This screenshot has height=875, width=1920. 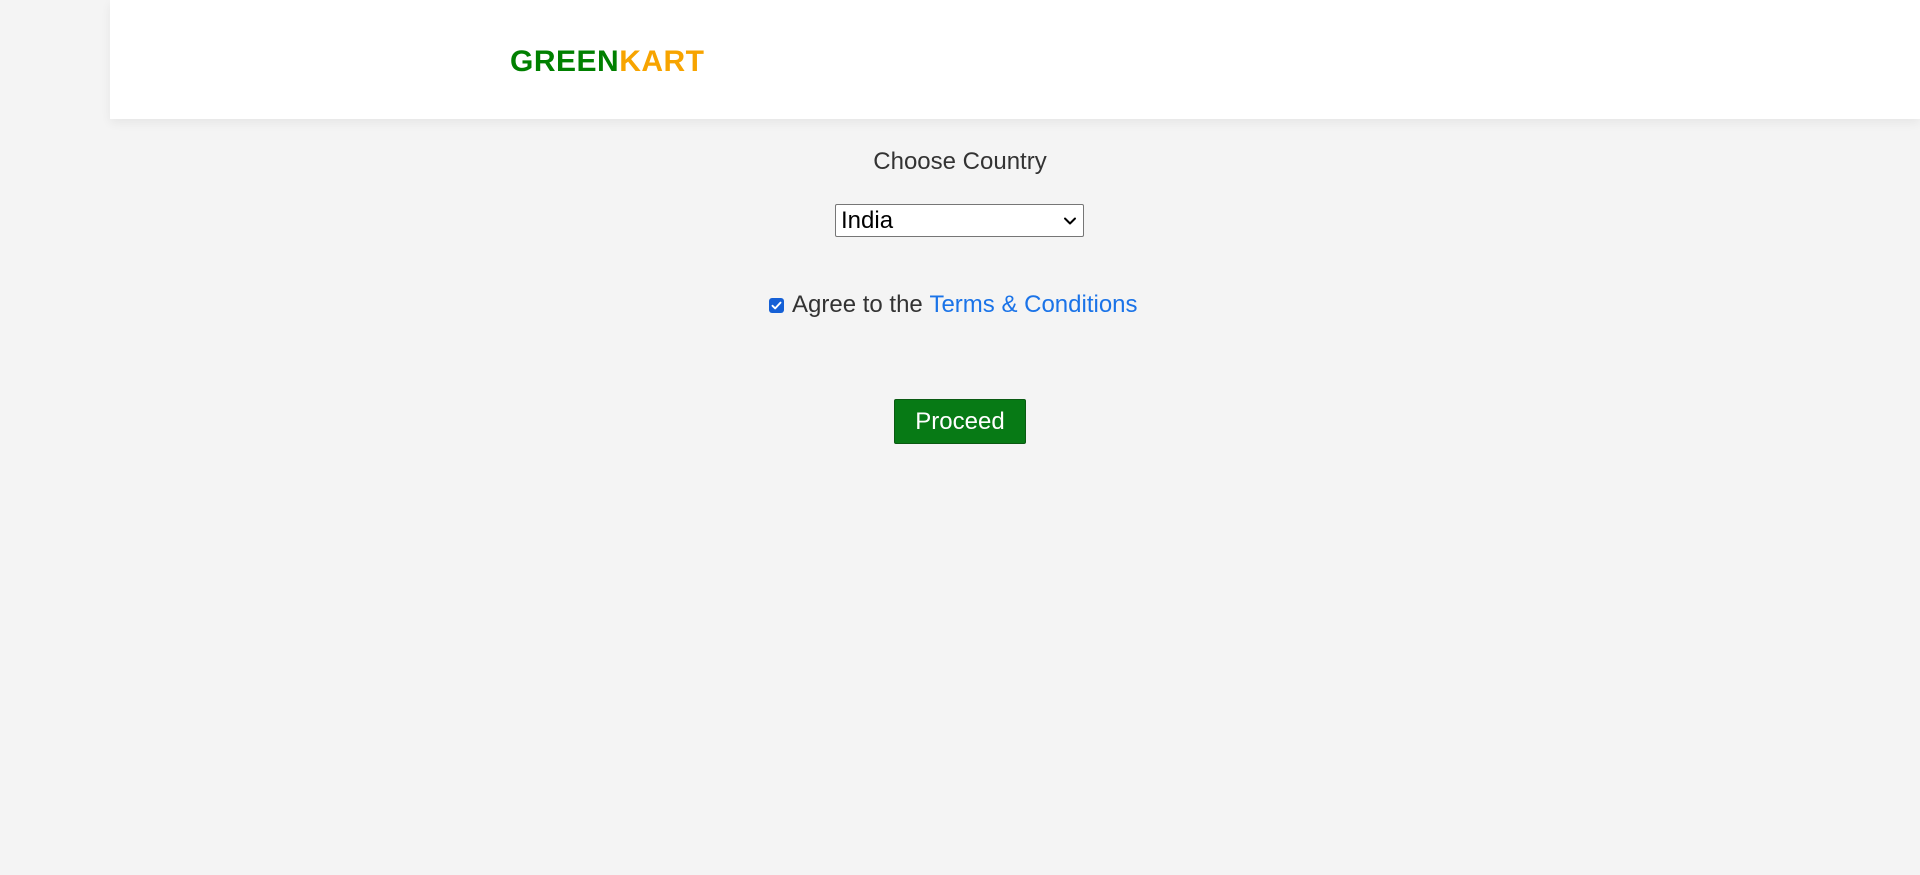 What do you see at coordinates (960, 161) in the screenshot?
I see `choose-country-label: Choose Country` at bounding box center [960, 161].